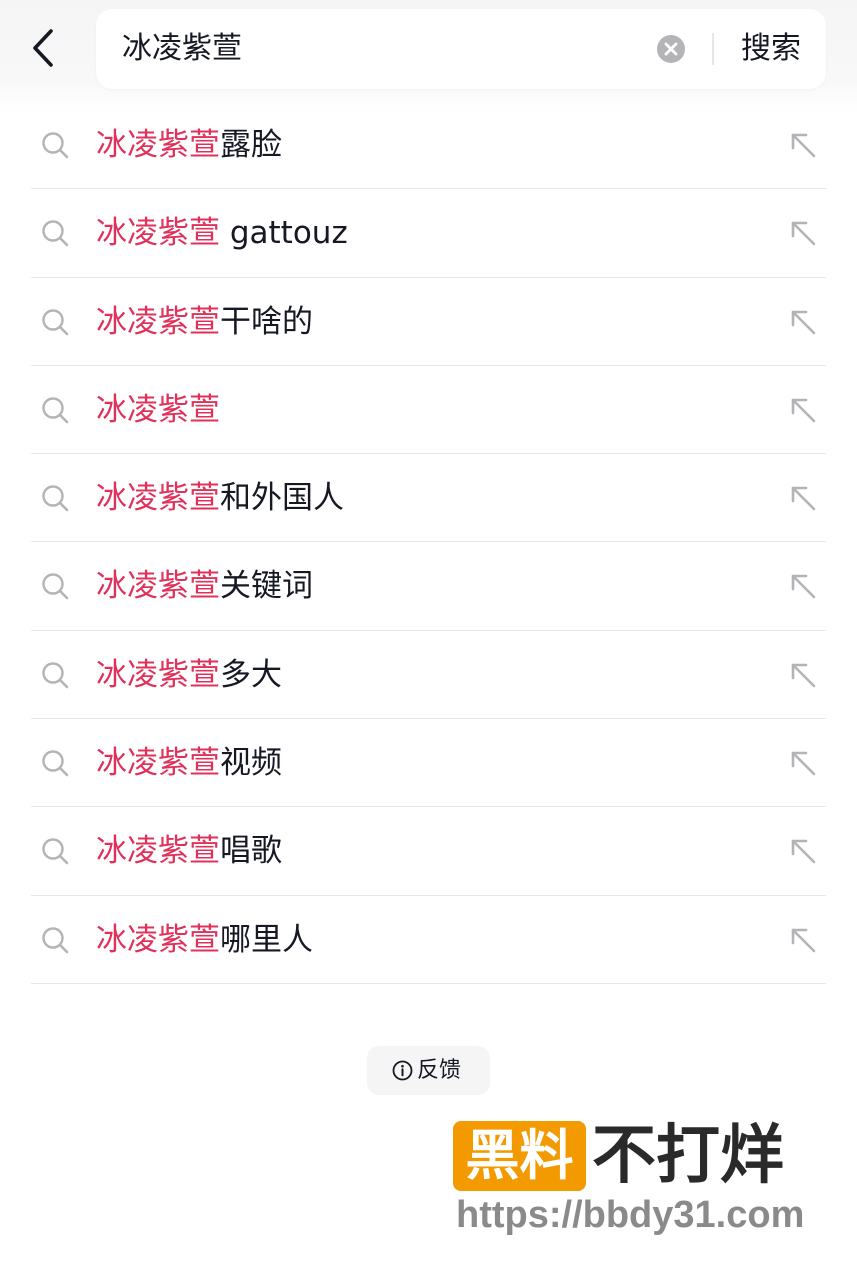 The image size is (857, 1280). I want to click on suggestion-item: 冰凌紫萱多大, so click(428, 675).